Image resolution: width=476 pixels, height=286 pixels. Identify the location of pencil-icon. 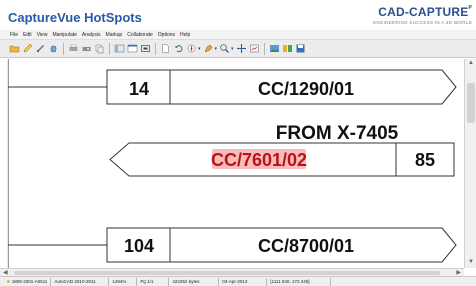
(27, 48).